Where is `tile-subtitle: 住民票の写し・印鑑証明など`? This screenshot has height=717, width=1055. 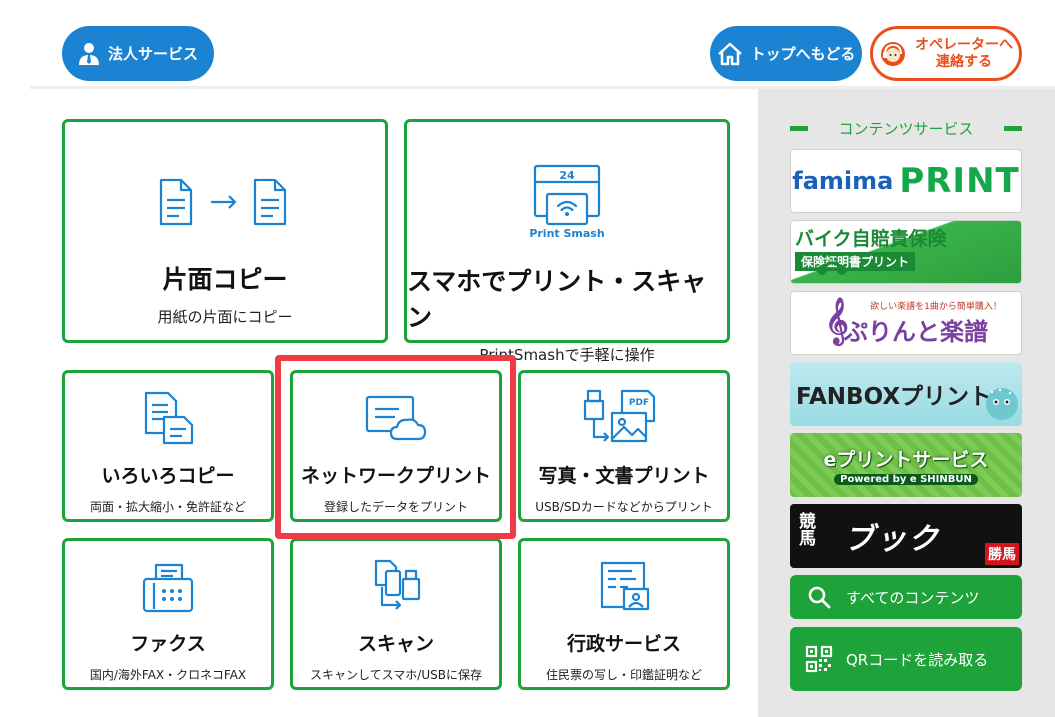 tile-subtitle: 住民票の写し・印鑑証明など is located at coordinates (623, 675).